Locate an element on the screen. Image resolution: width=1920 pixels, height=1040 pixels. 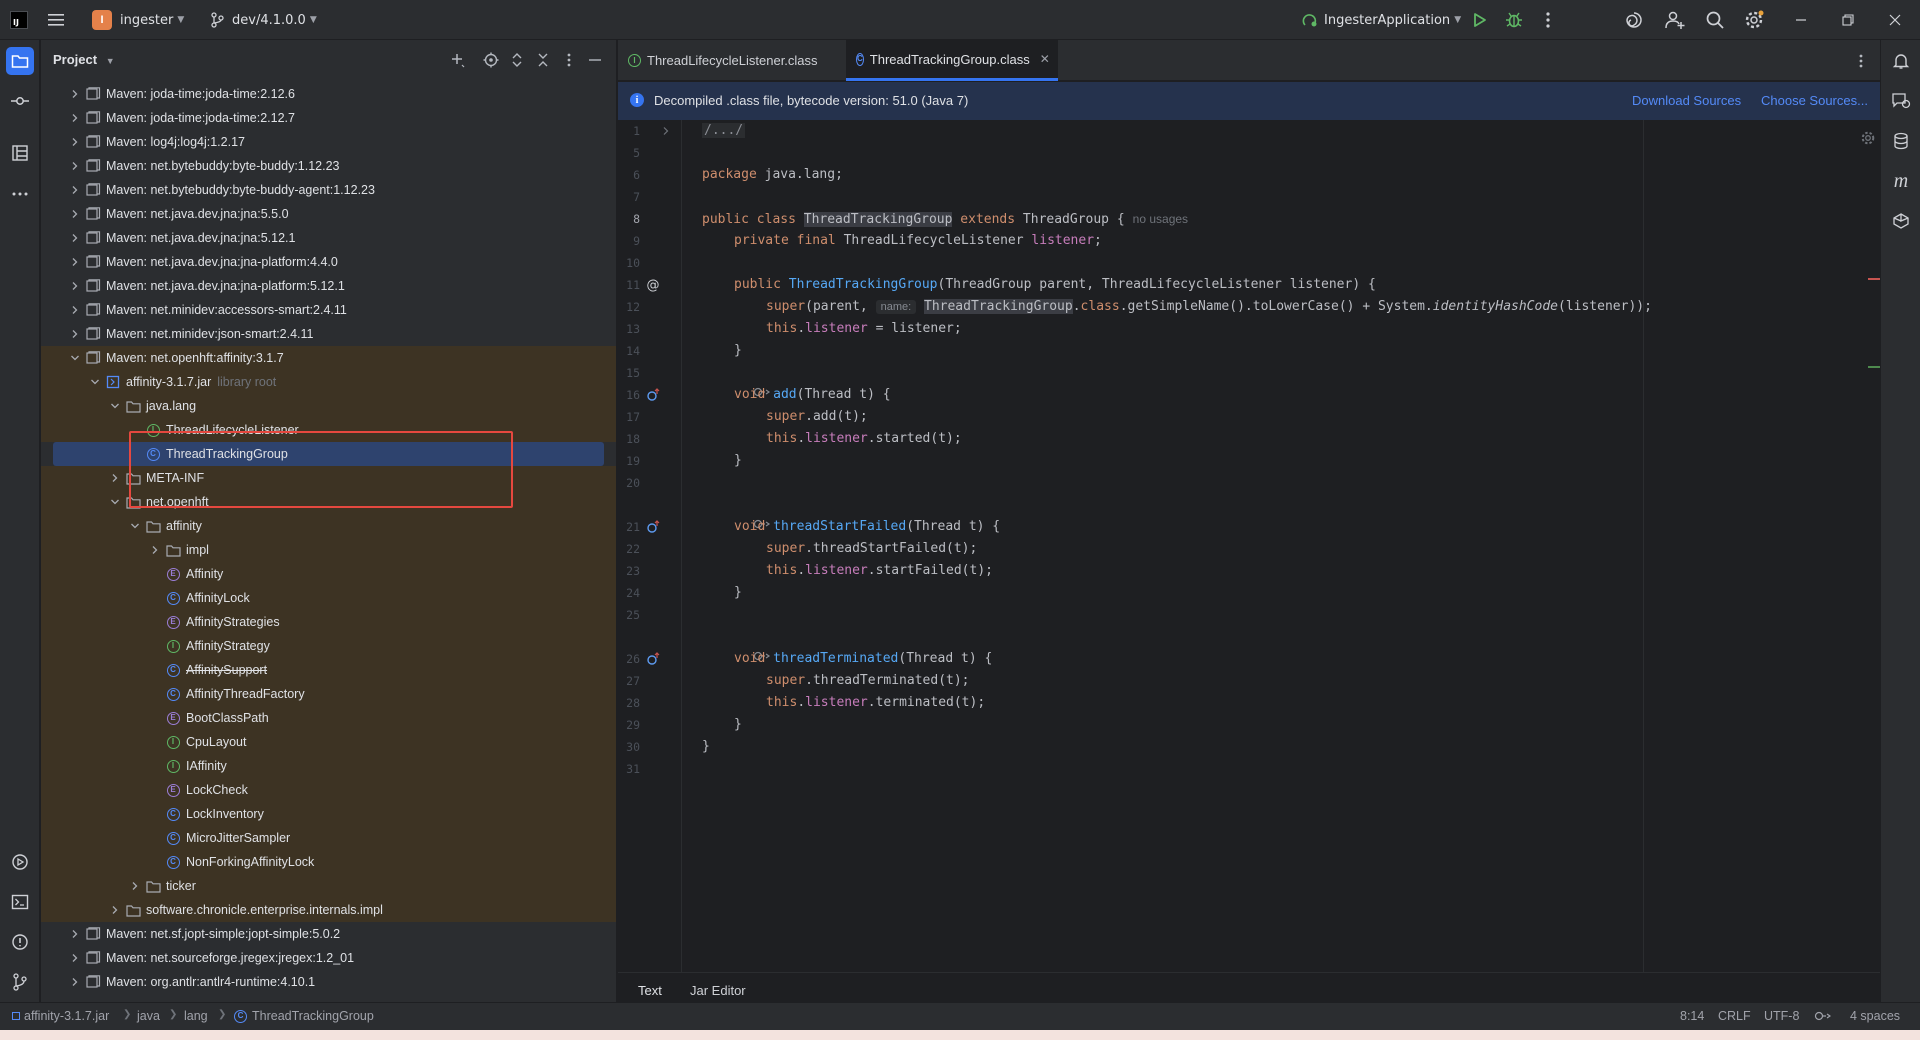
more-actions-button is located at coordinates (1548, 20).